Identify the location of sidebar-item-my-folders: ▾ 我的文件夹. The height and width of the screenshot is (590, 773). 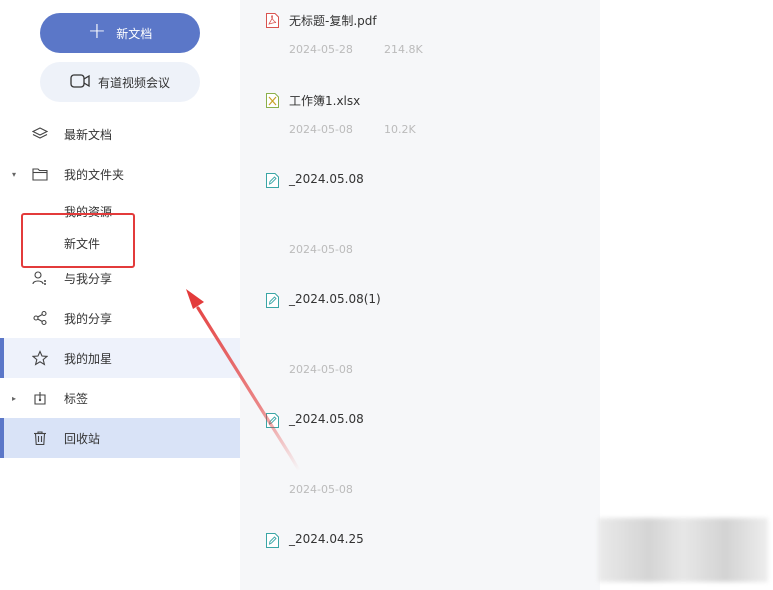
(120, 174).